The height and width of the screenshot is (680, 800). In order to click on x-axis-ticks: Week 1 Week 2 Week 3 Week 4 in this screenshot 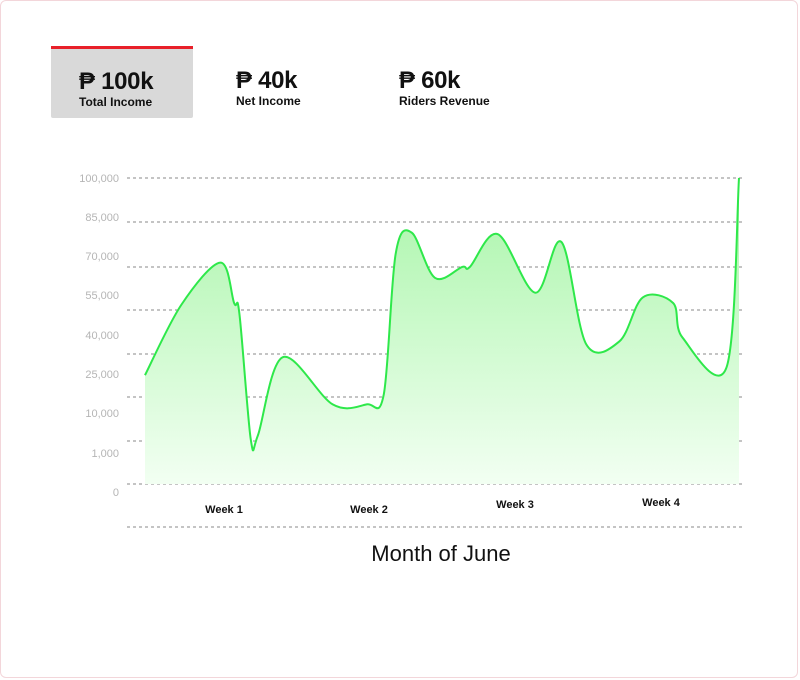, I will do `click(443, 506)`.